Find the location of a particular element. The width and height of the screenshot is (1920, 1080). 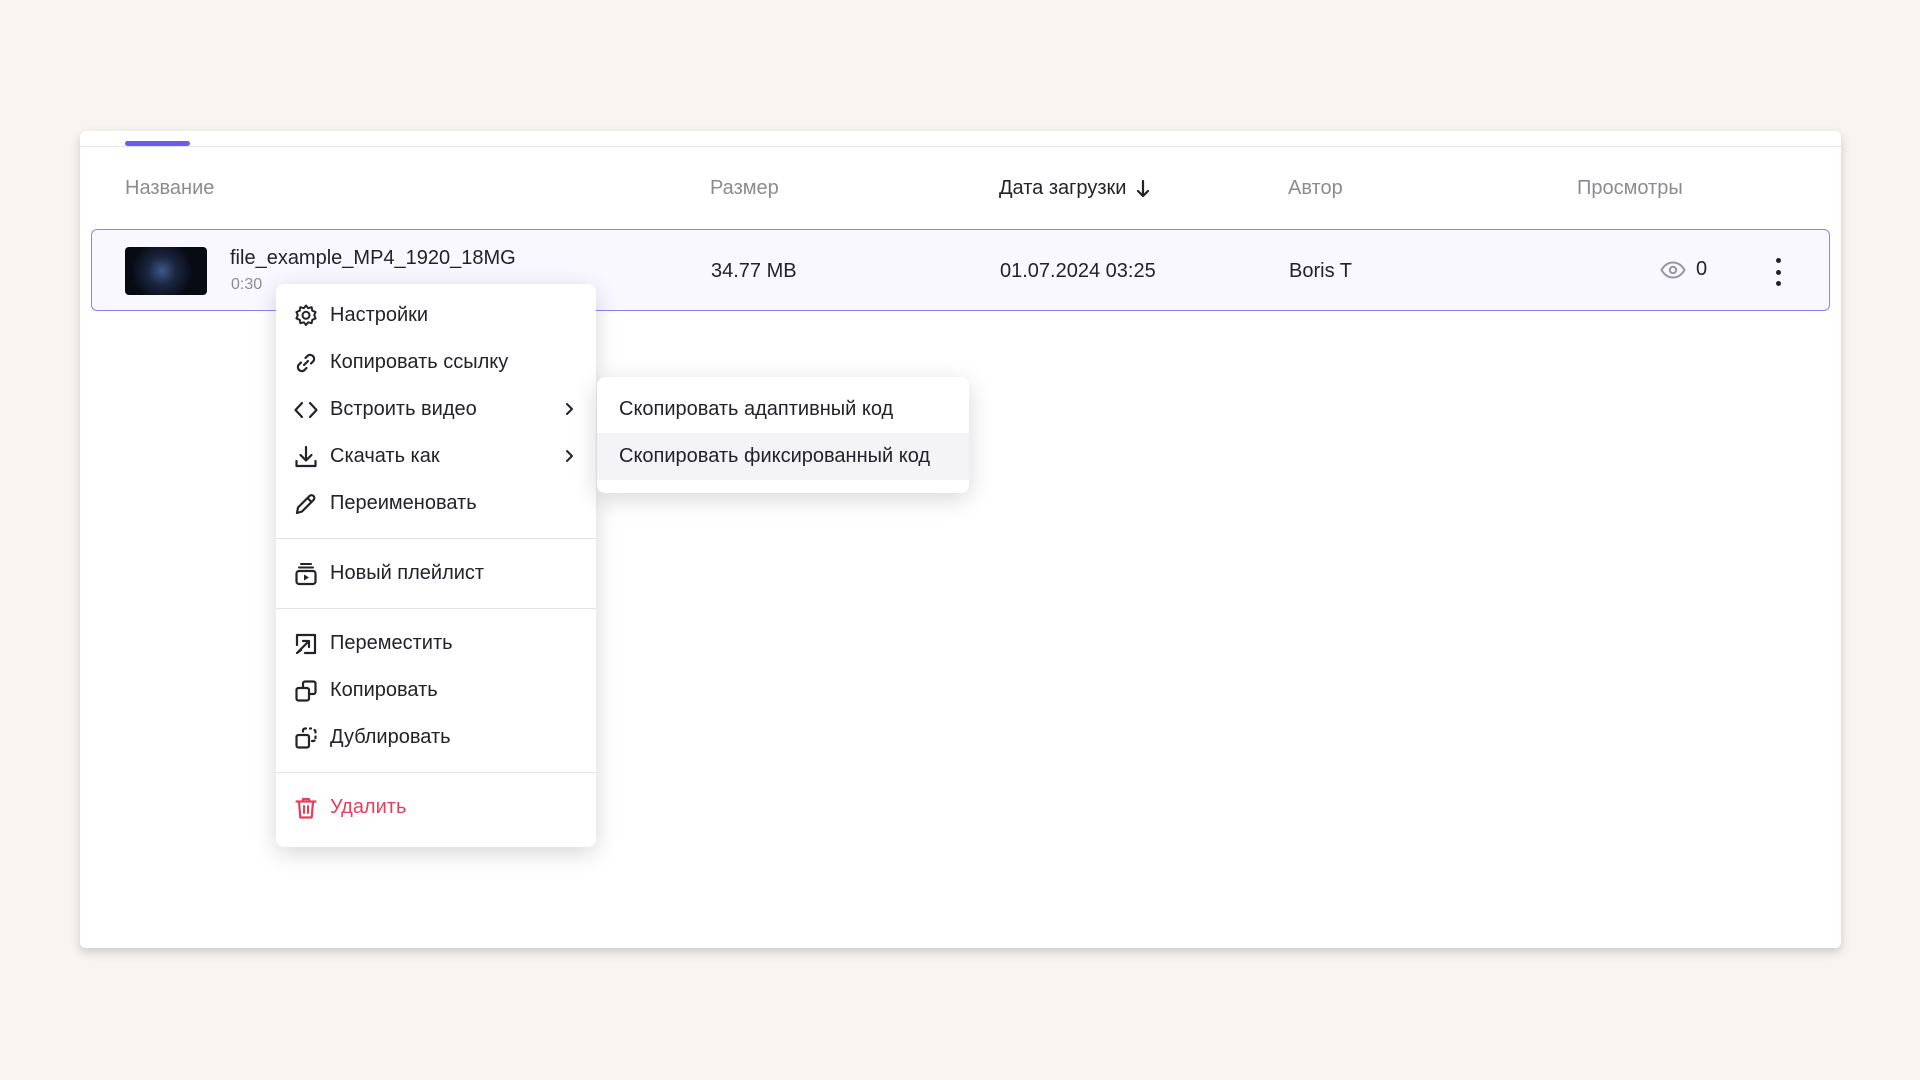

eye-icon is located at coordinates (1673, 269).